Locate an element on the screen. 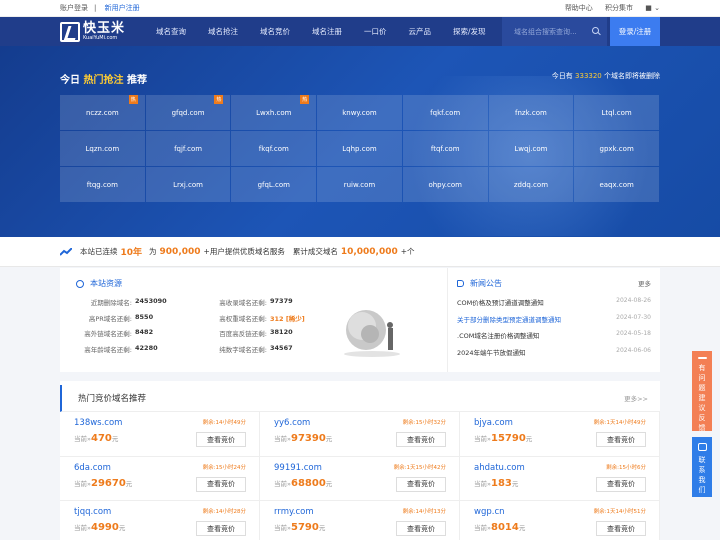 This screenshot has height=540, width=720. search-icon is located at coordinates (595, 30).